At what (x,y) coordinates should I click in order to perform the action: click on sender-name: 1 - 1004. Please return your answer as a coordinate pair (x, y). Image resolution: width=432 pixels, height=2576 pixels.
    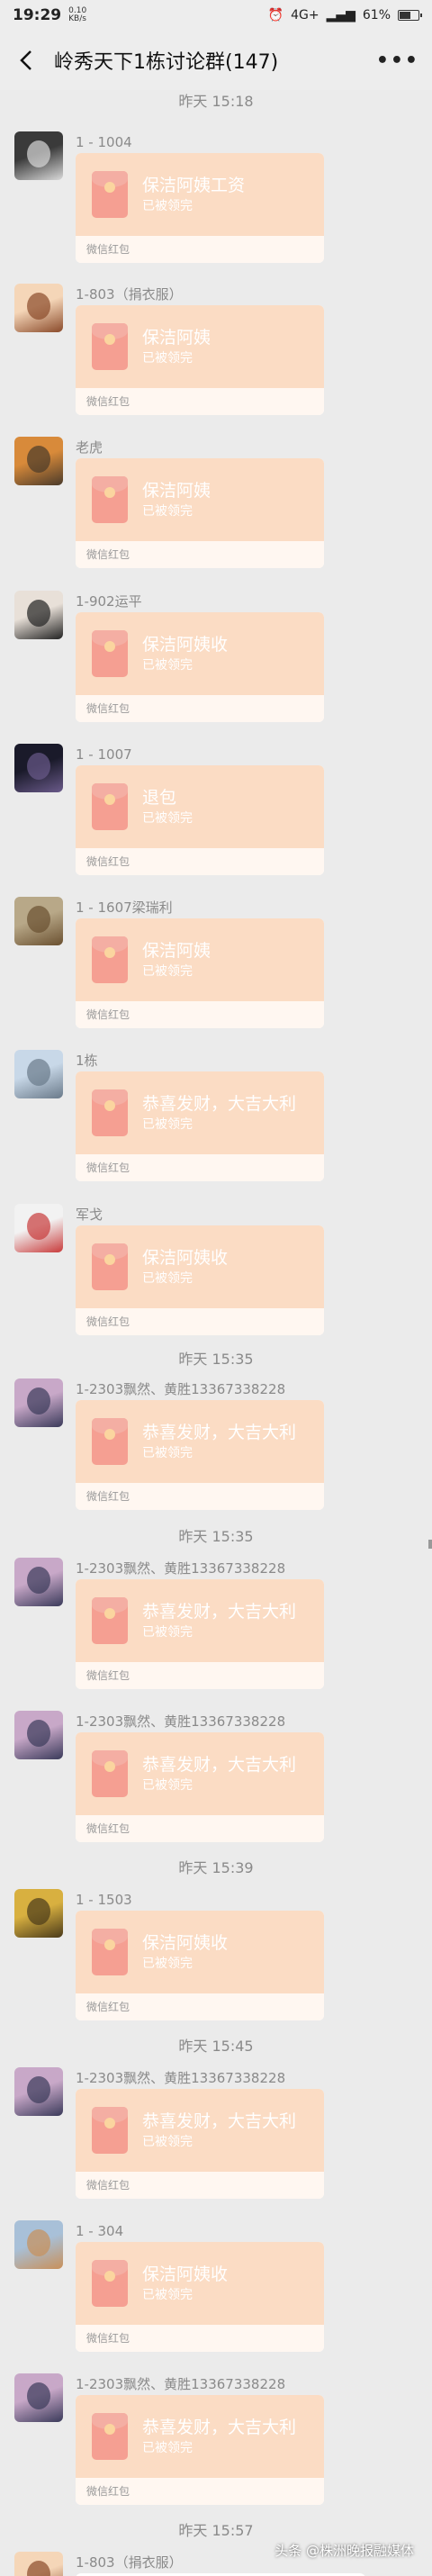
    Looking at the image, I should click on (104, 142).